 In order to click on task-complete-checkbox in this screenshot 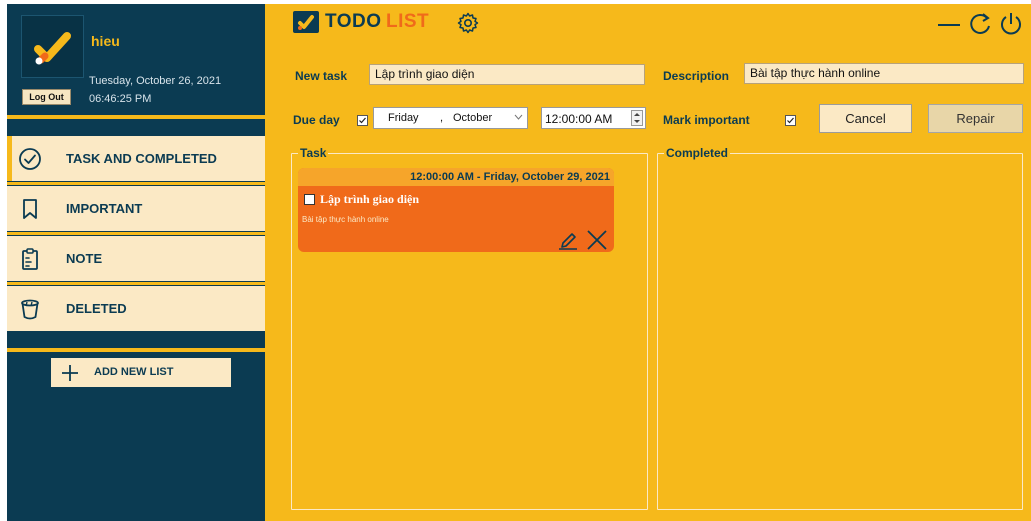, I will do `click(309, 199)`.